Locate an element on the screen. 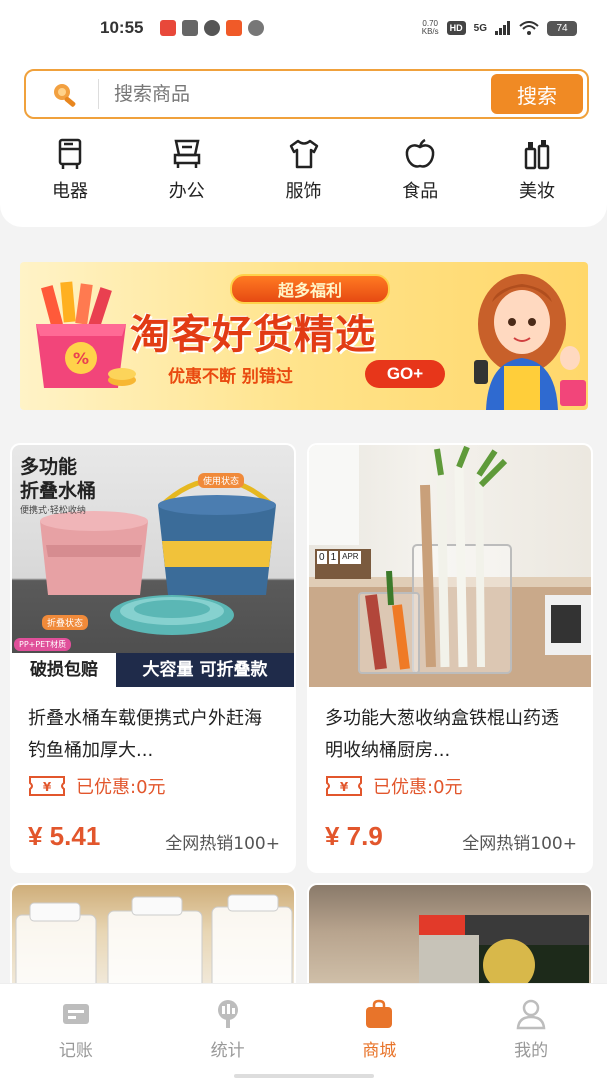  shopping-bag-icon is located at coordinates (379, 1013).